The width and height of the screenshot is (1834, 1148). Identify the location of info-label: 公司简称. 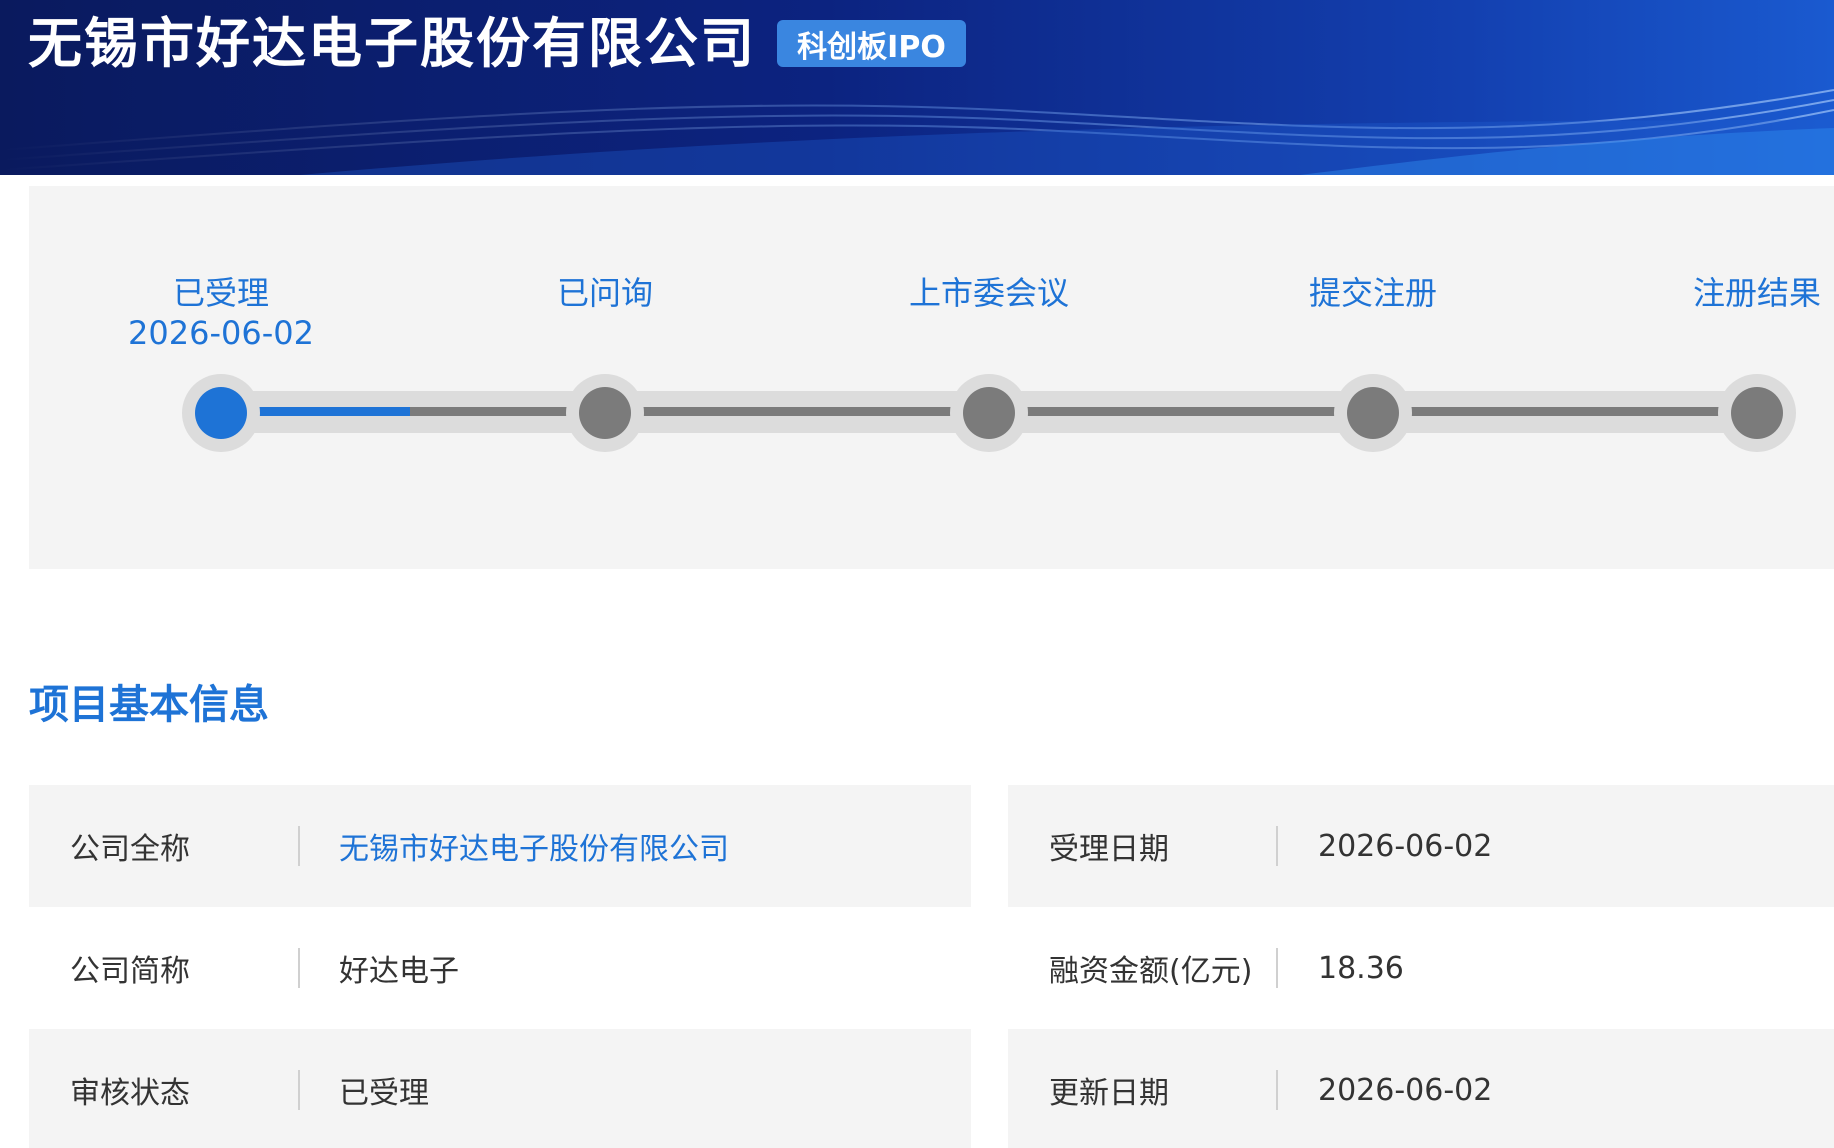
(130, 971).